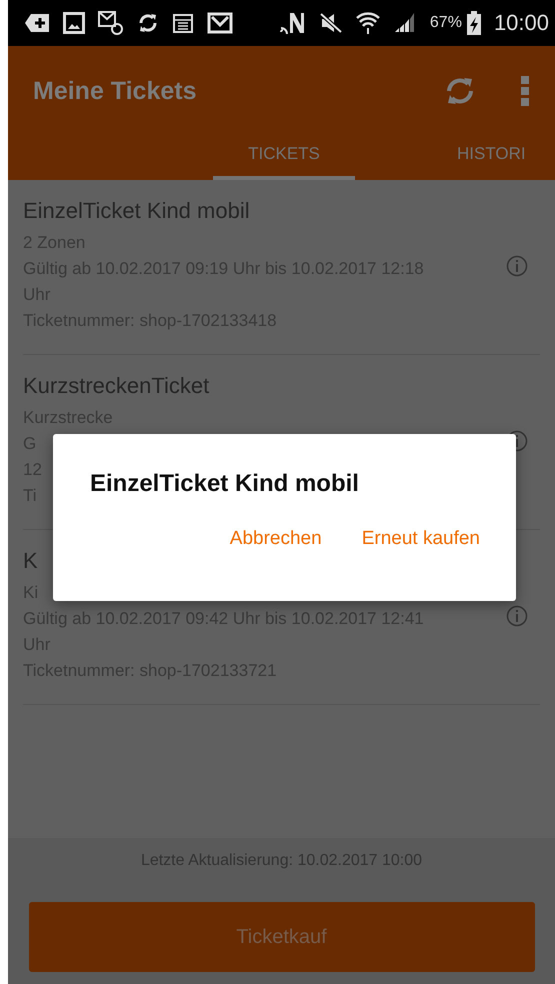 The image size is (555, 984). I want to click on nfc-icon, so click(293, 23).